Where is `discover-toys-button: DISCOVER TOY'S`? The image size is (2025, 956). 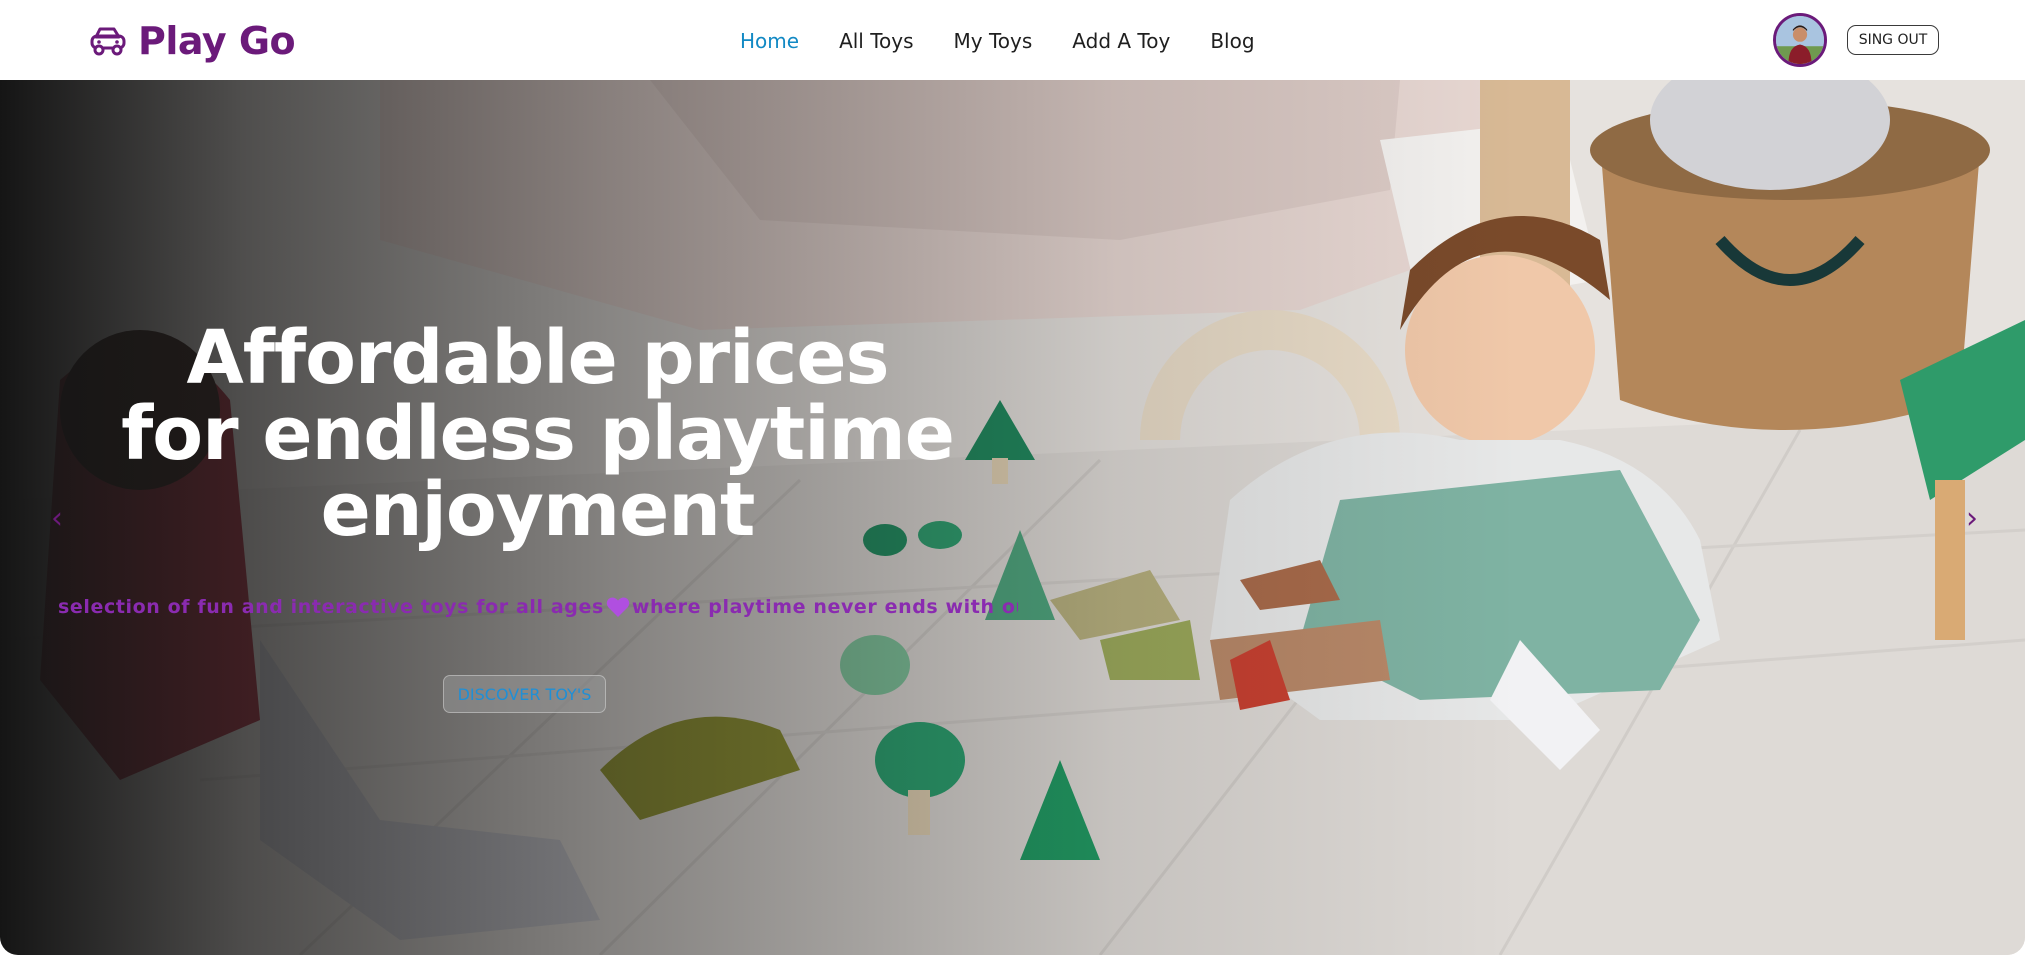 discover-toys-button: DISCOVER TOY'S is located at coordinates (524, 694).